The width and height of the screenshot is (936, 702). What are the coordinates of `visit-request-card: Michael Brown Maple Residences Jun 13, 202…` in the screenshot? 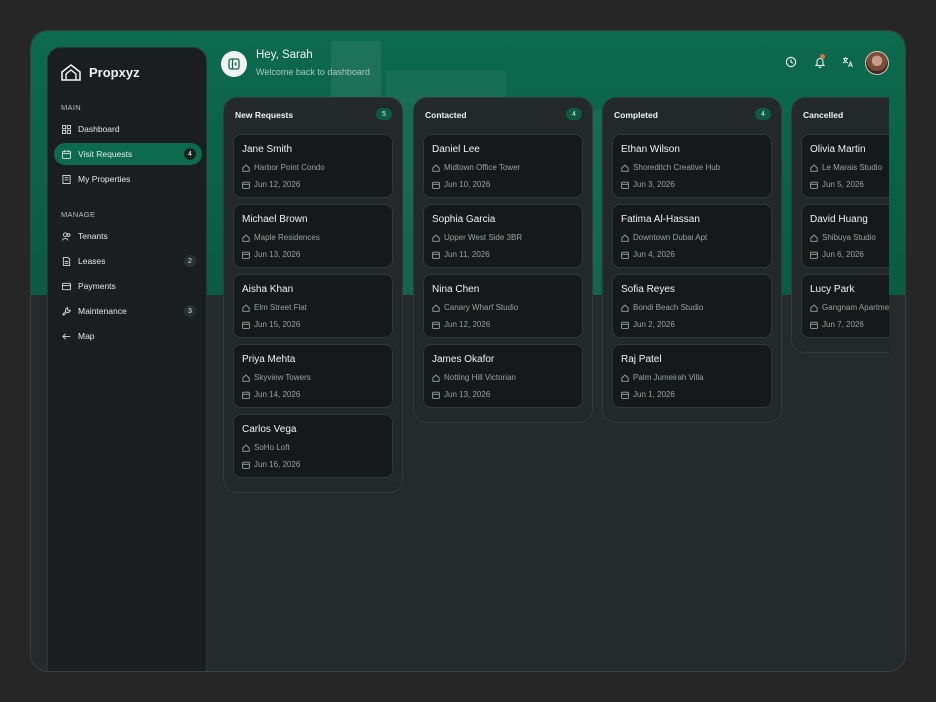 It's located at (313, 236).